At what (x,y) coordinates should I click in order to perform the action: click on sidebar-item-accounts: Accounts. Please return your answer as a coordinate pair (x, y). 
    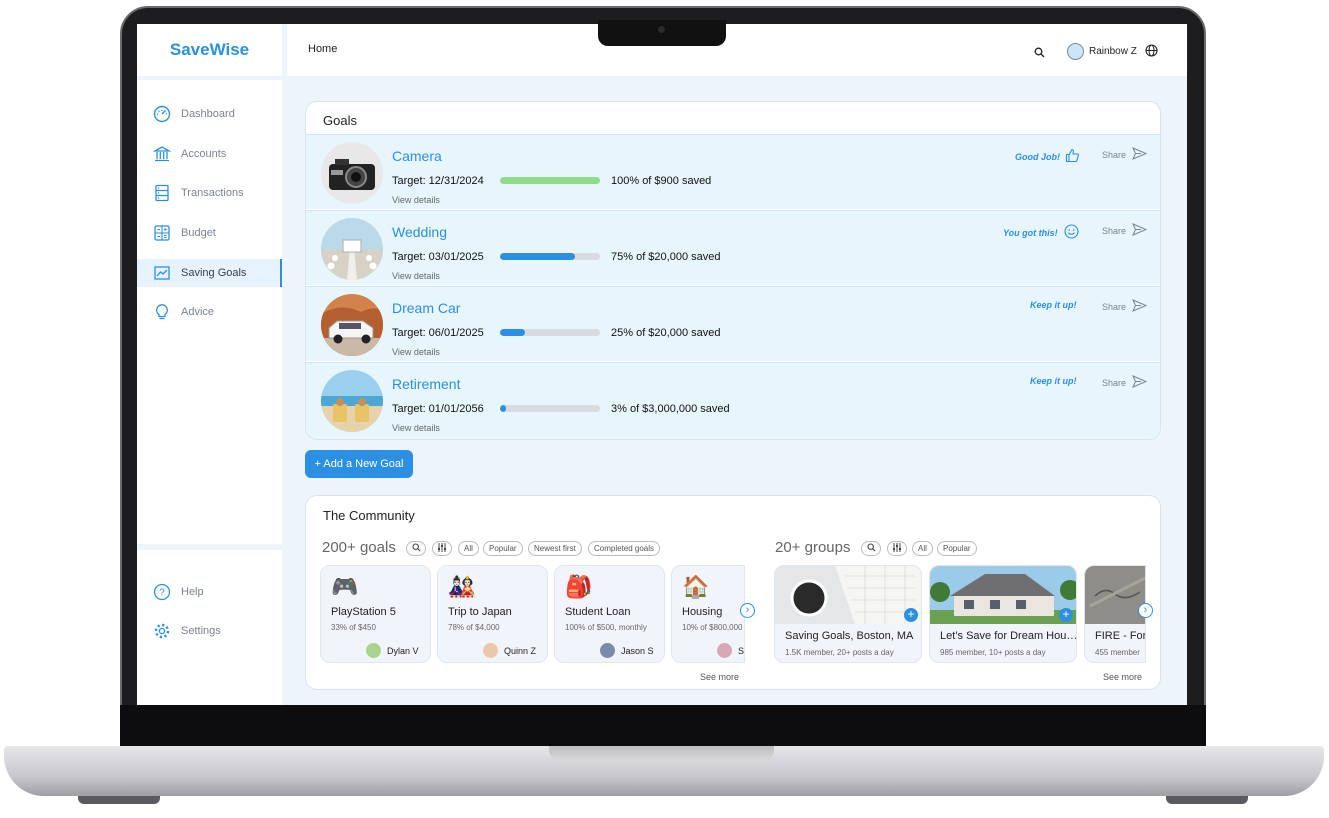
    Looking at the image, I should click on (209, 154).